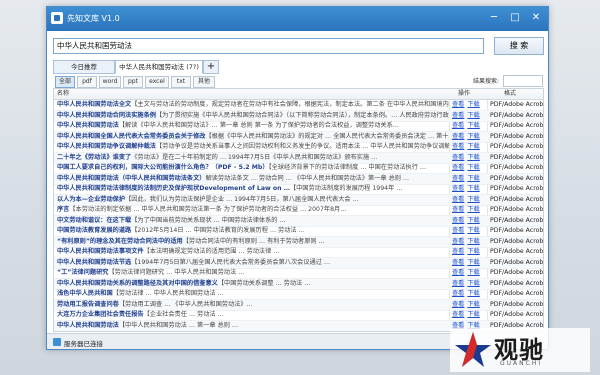 This screenshot has width=600, height=375. I want to click on row-title: 序言, so click(63, 209).